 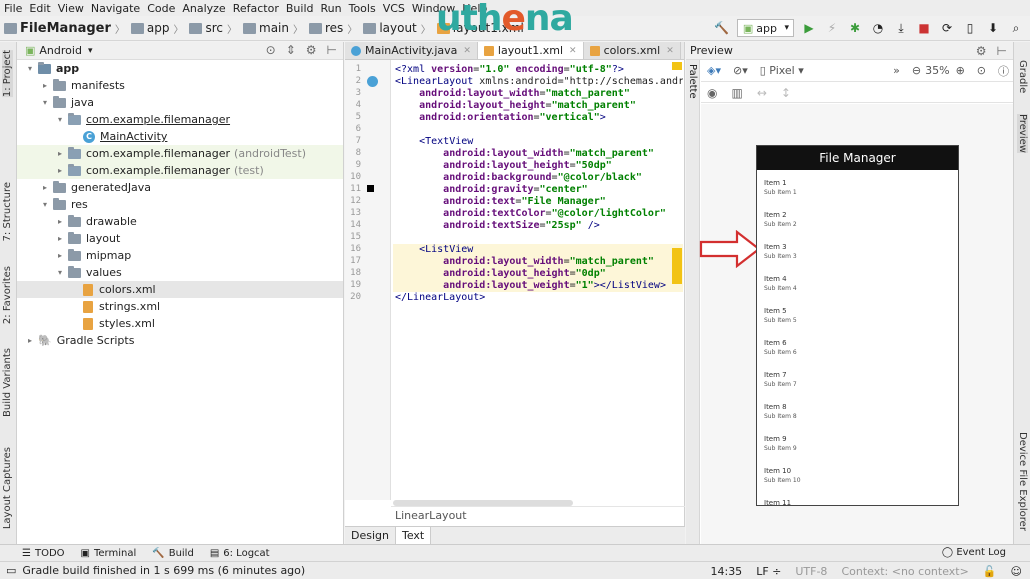 I want to click on code-line: android:layout_height="50dp", so click(x=503, y=166).